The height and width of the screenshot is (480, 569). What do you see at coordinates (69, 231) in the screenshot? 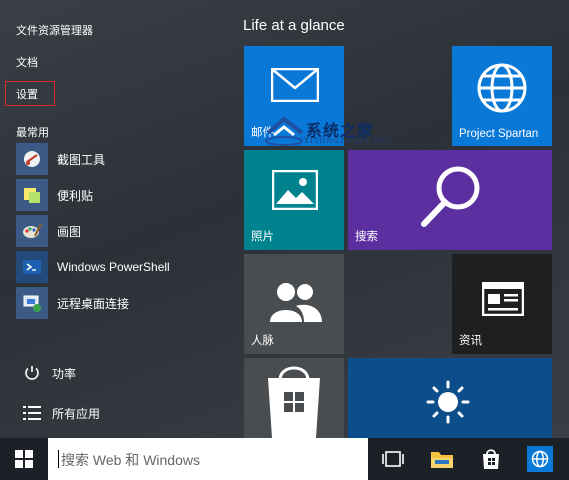
I see `app-label: 画图` at bounding box center [69, 231].